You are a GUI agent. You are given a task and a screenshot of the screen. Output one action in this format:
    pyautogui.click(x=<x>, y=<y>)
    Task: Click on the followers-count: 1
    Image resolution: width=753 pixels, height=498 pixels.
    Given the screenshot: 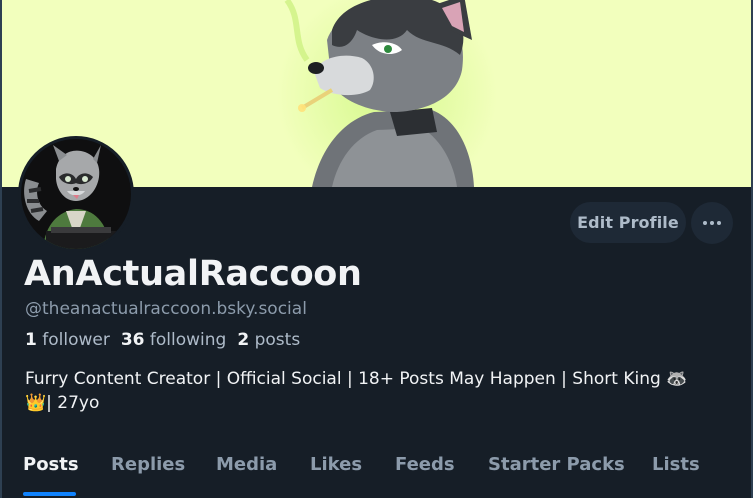 What is the action you would take?
    pyautogui.click(x=31, y=340)
    